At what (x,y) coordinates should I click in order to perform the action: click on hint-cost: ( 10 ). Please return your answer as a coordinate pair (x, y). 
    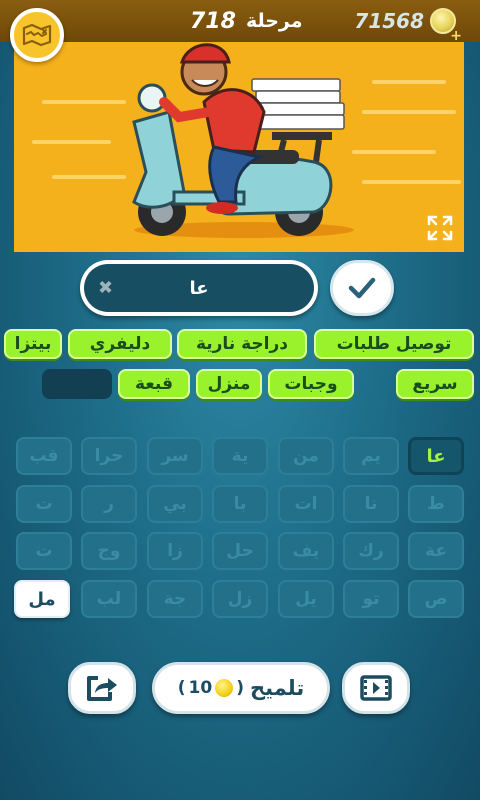
    Looking at the image, I should click on (211, 688).